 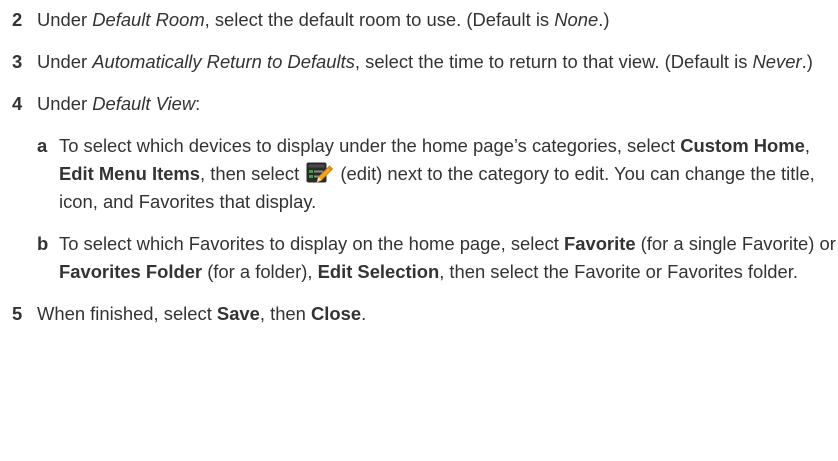 What do you see at coordinates (320, 172) in the screenshot?
I see `edit-icon` at bounding box center [320, 172].